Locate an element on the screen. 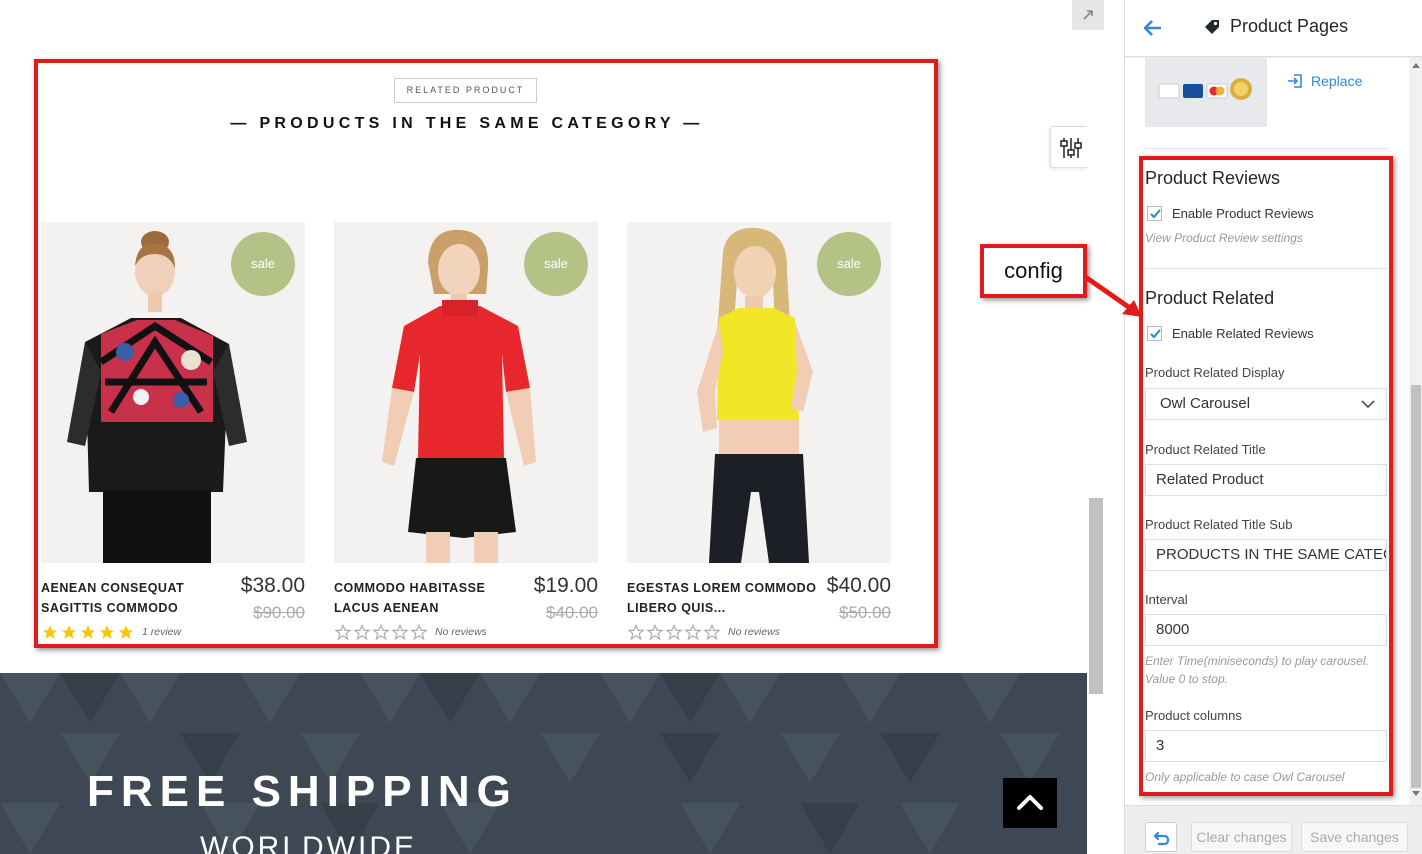 The width and height of the screenshot is (1422, 854). replace-label: Replace is located at coordinates (1337, 81).